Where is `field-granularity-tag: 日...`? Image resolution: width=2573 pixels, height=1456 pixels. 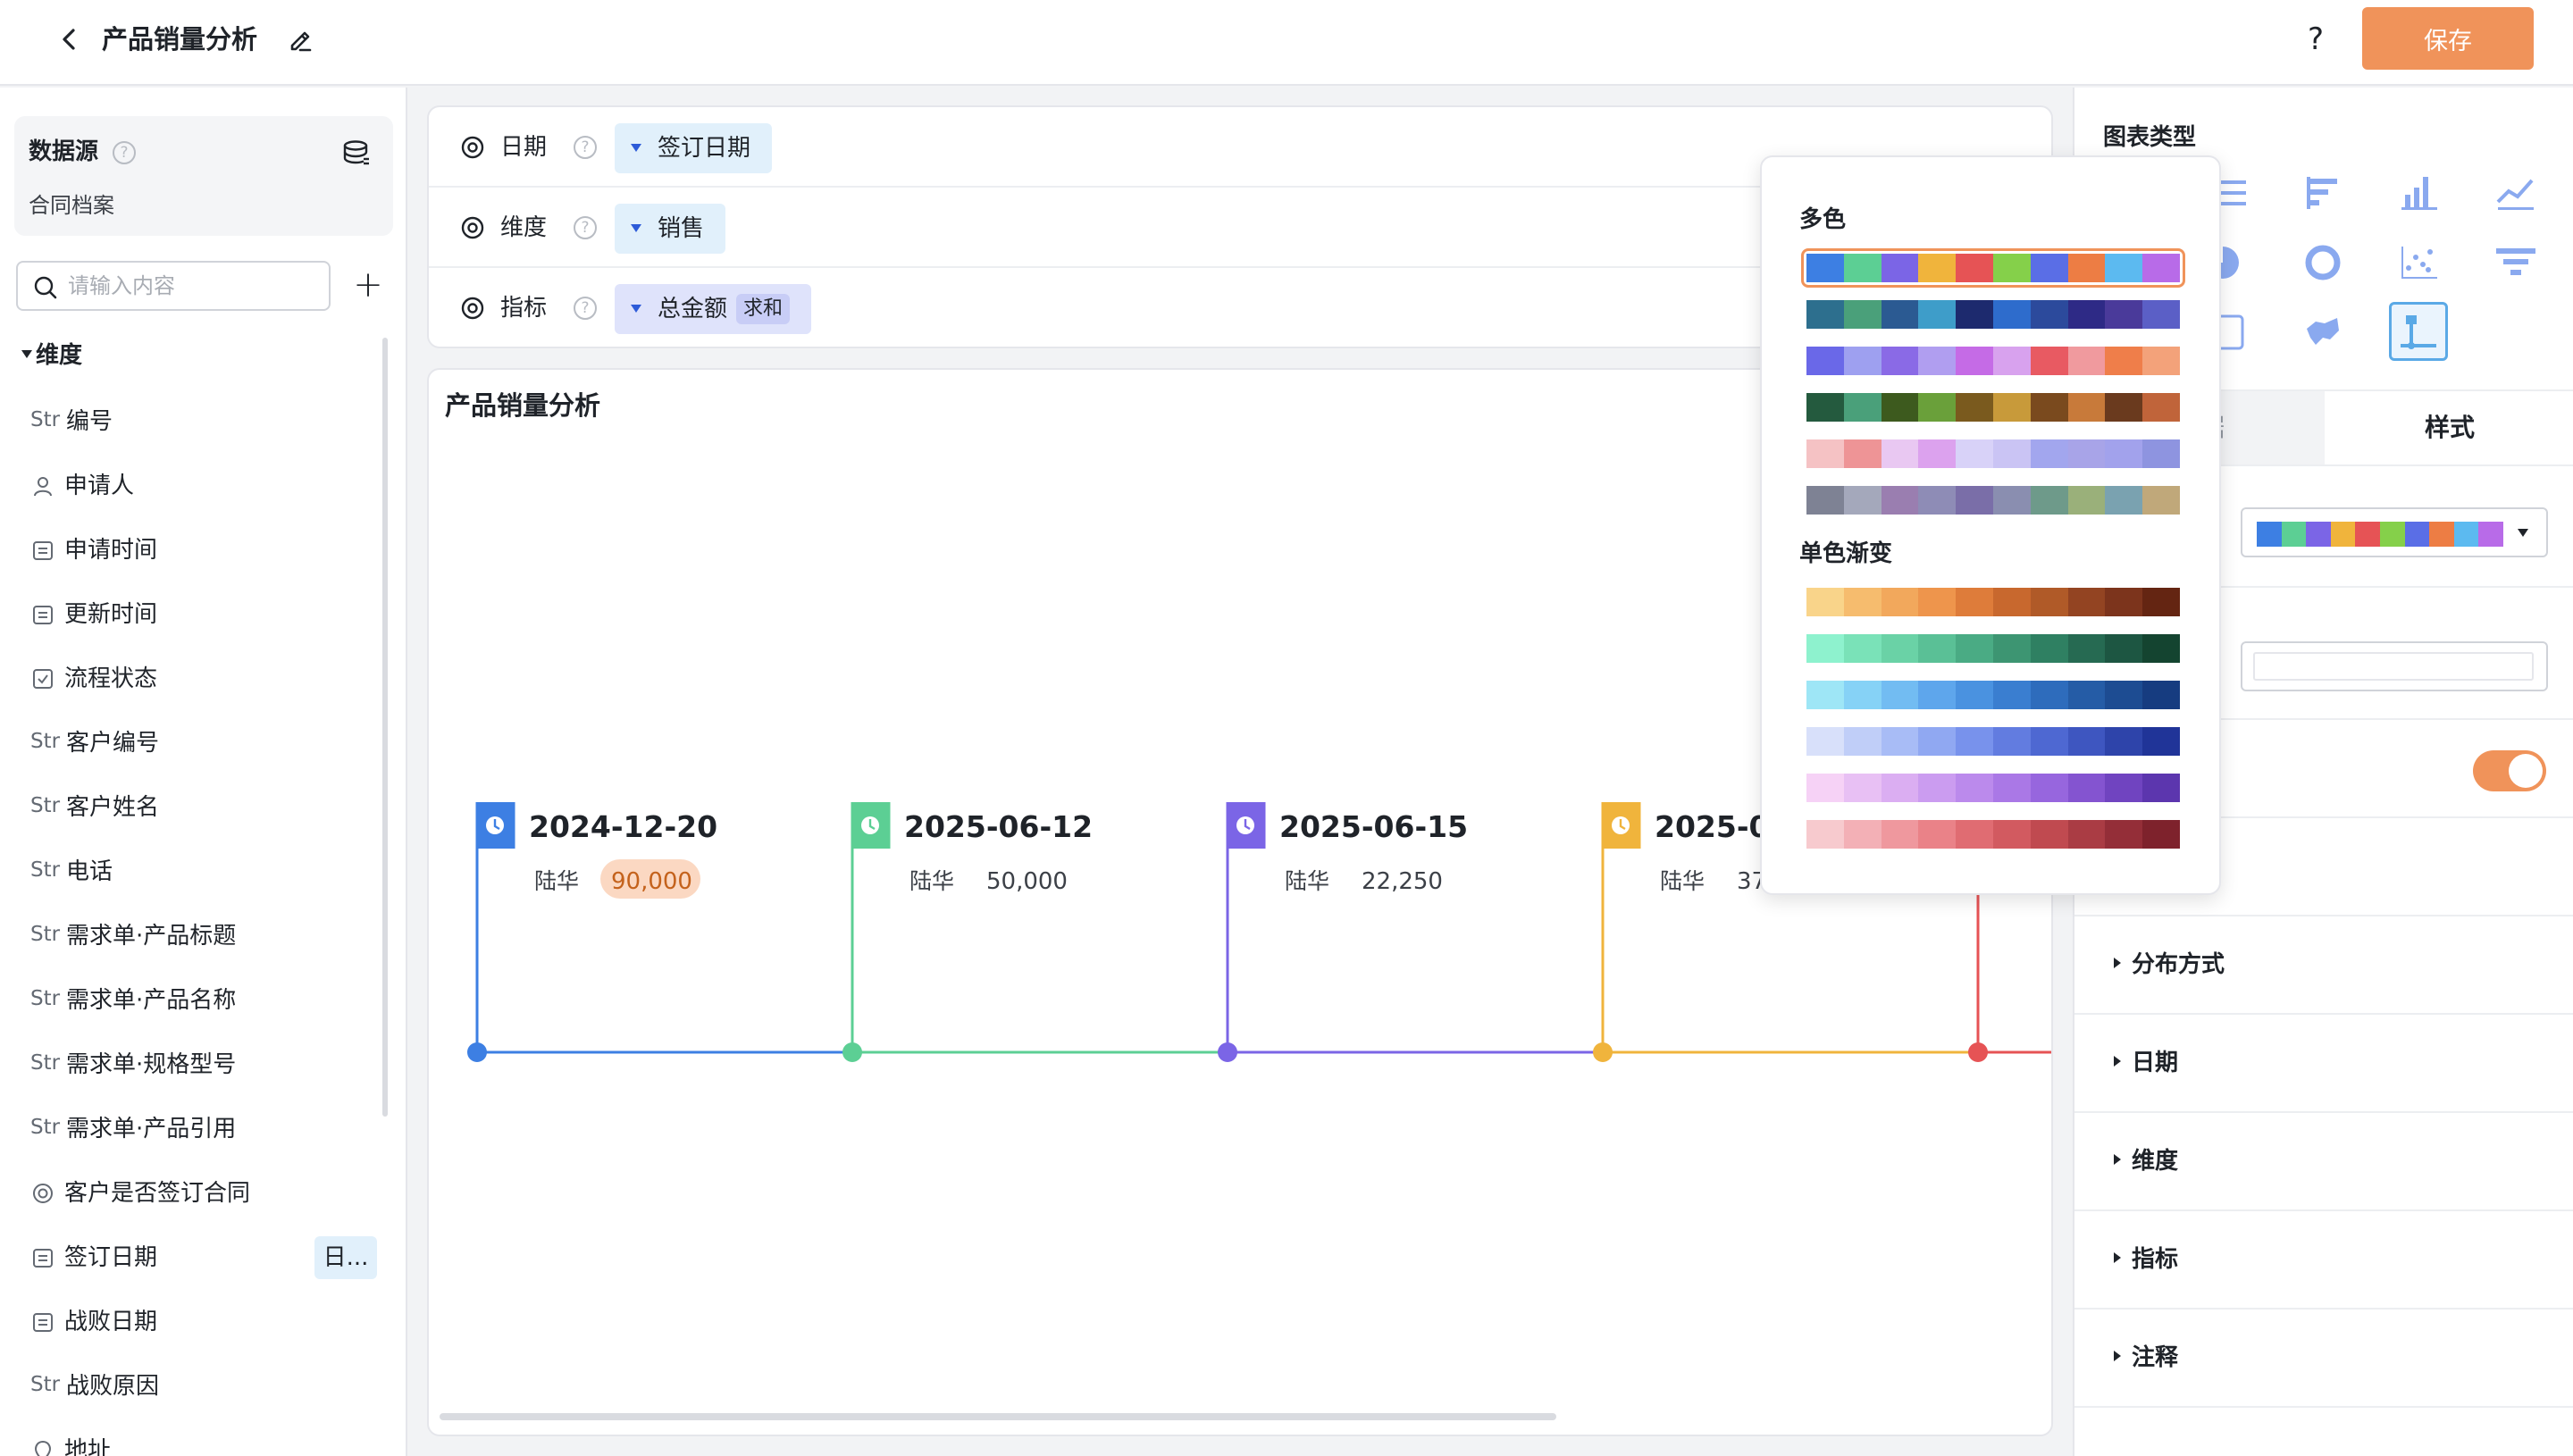 field-granularity-tag: 日... is located at coordinates (345, 1257).